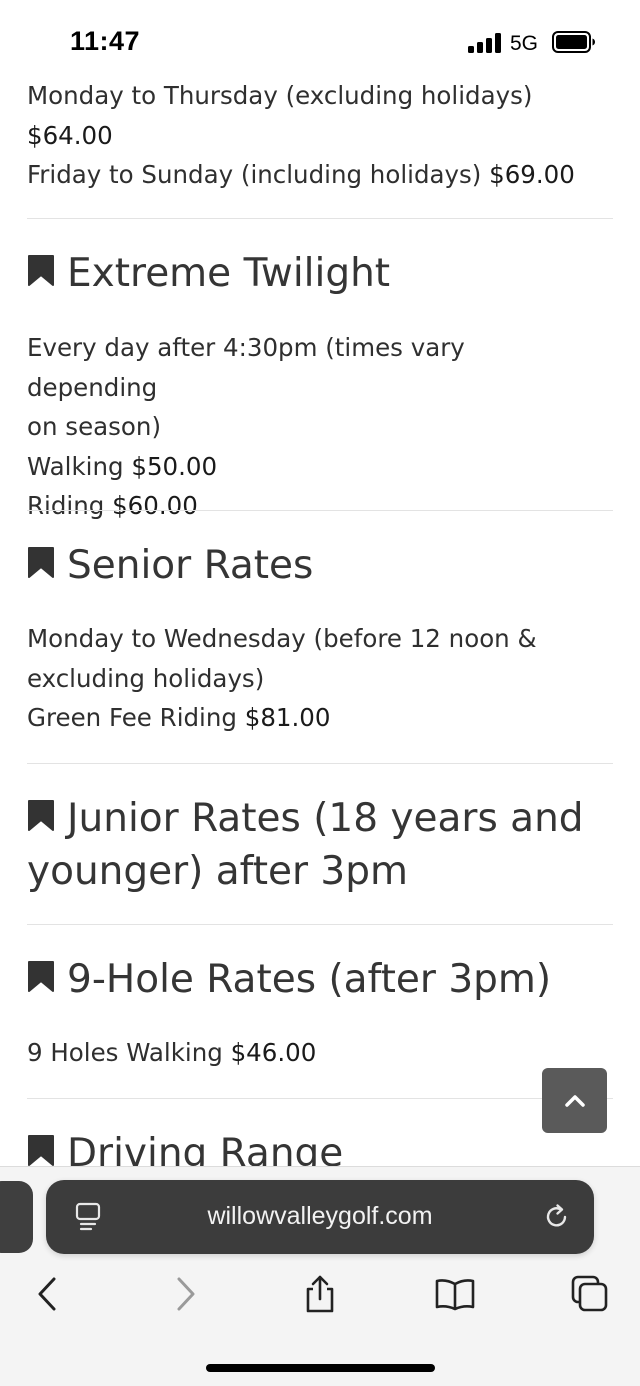 This screenshot has height=1386, width=640. I want to click on signal-icon, so click(485, 43).